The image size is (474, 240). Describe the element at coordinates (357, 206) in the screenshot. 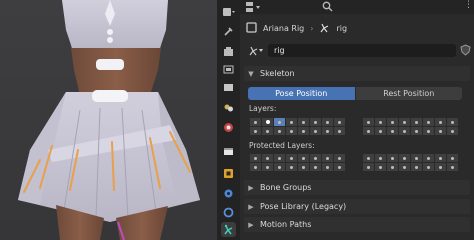

I see `pose-library-header: ▶ Pose Library (Legacy)` at that location.